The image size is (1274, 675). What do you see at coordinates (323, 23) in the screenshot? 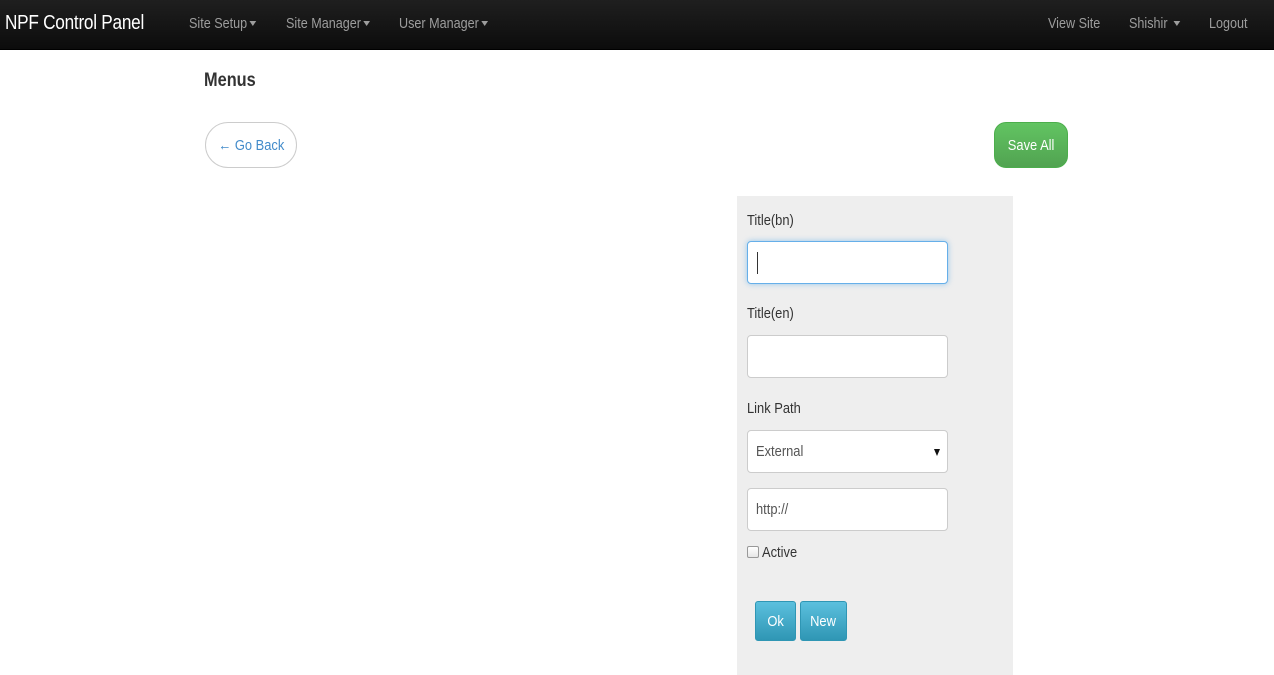
I see `nav-site-manager-label: Site Manager` at bounding box center [323, 23].